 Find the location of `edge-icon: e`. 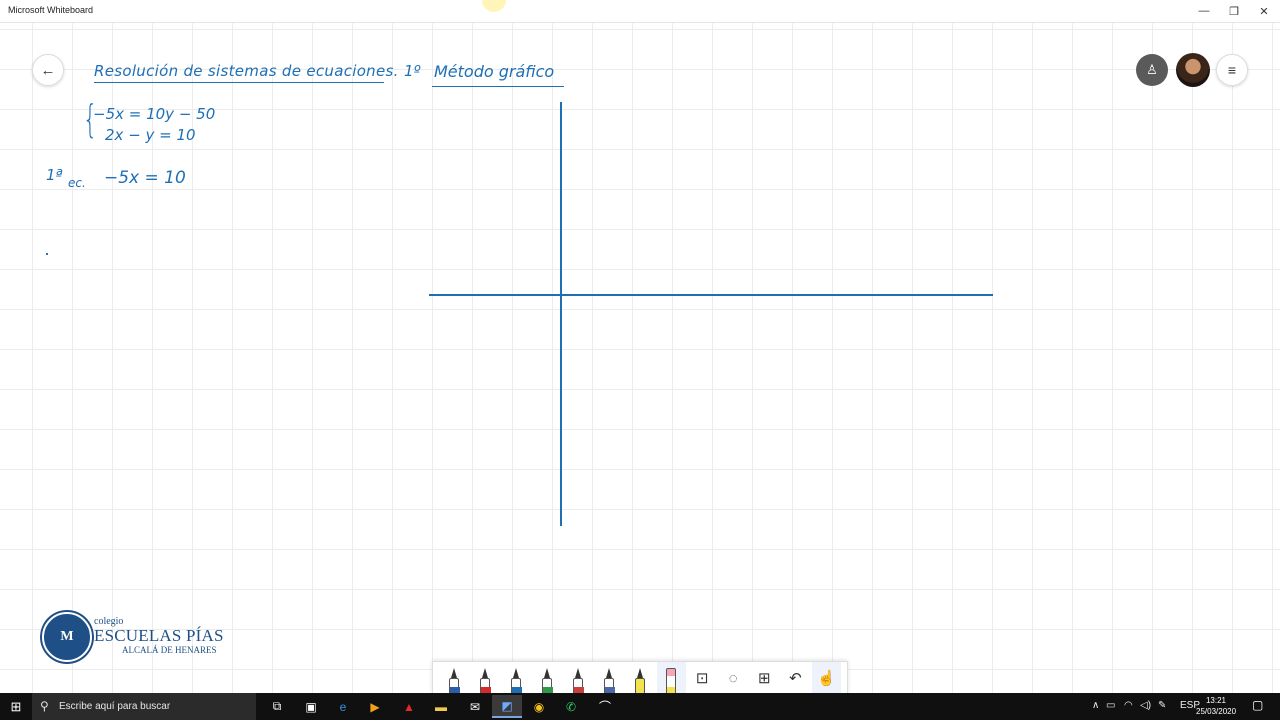

edge-icon: e is located at coordinates (343, 706).